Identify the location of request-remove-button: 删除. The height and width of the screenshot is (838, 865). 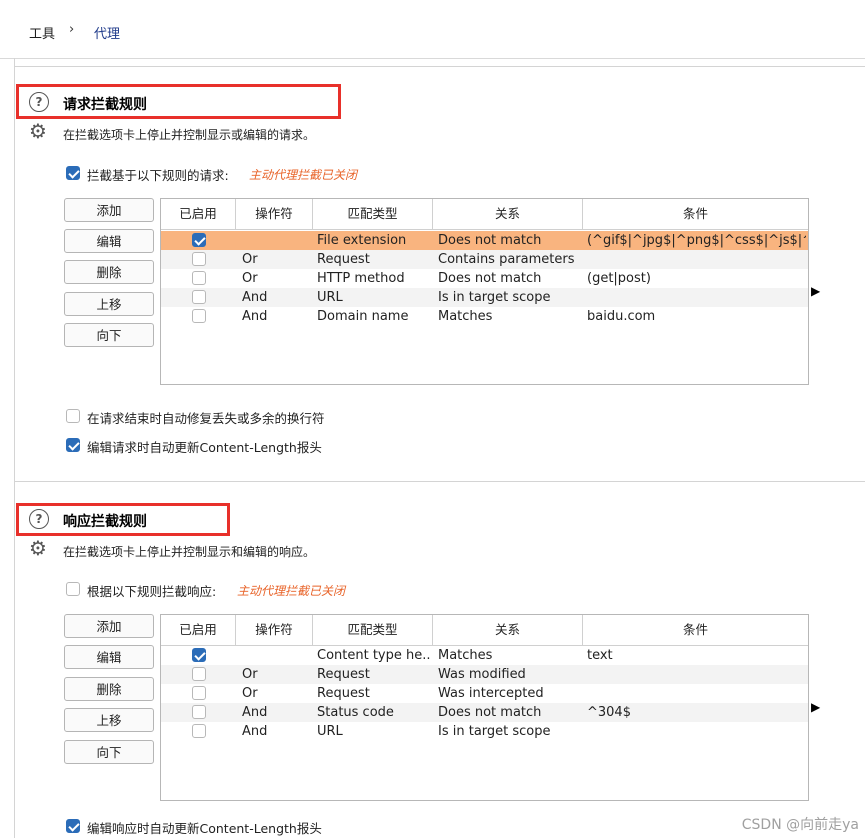
(109, 272).